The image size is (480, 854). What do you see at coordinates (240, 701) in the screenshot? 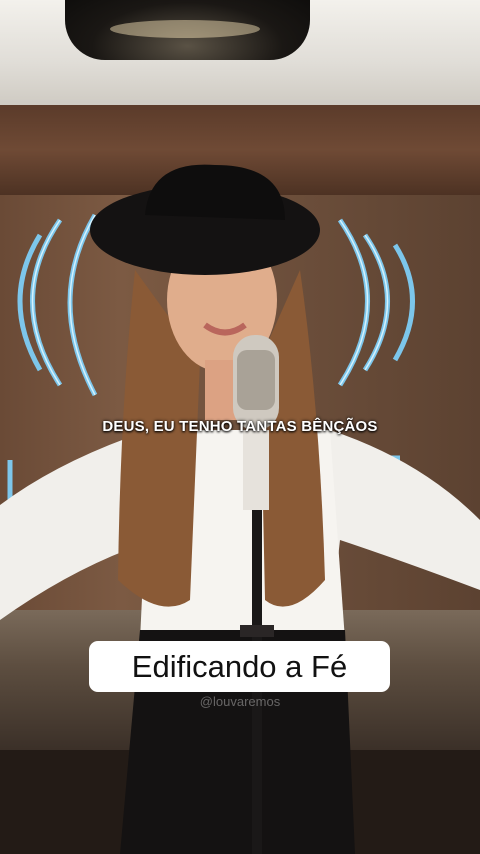
I see `watermark: @louvaremos` at bounding box center [240, 701].